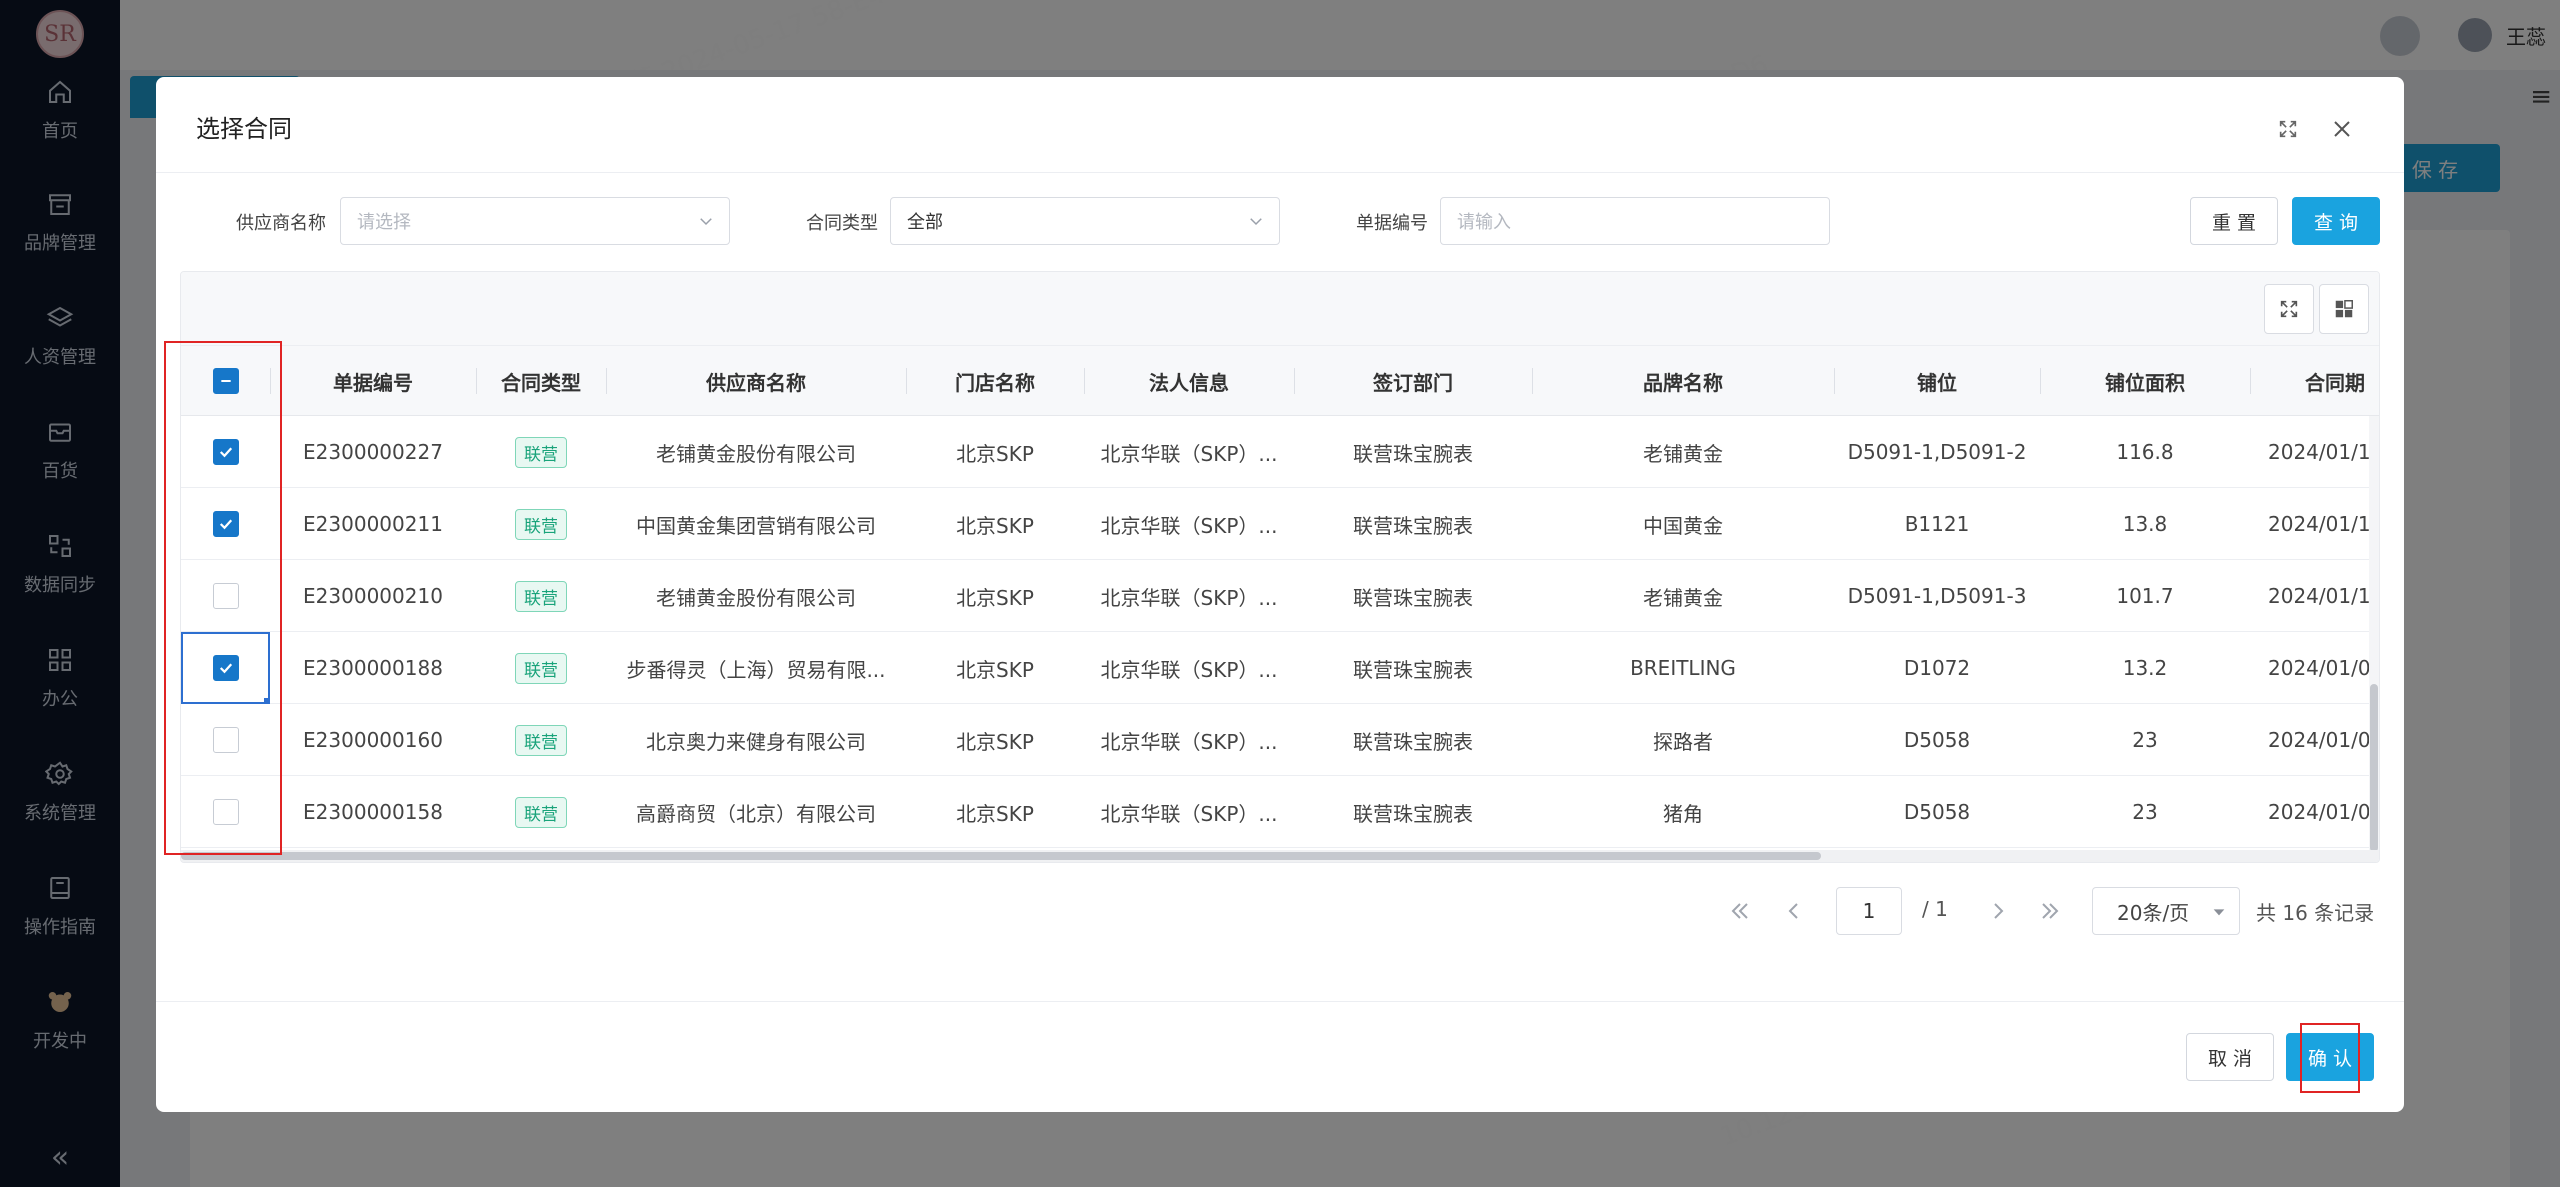 This screenshot has width=2560, height=1187. What do you see at coordinates (384, 222) in the screenshot?
I see `supplier-placeholder: 请选择` at bounding box center [384, 222].